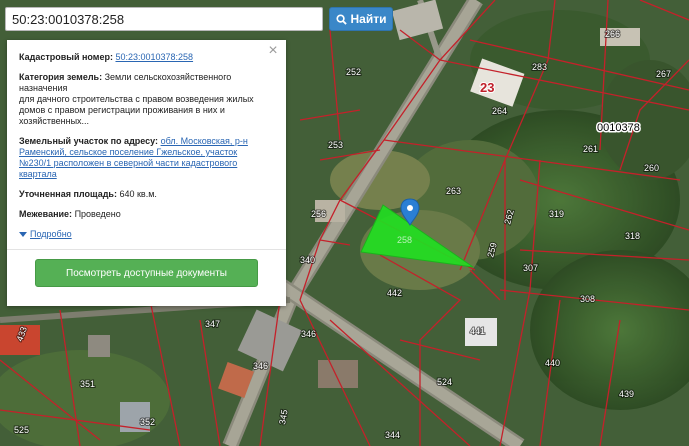 This screenshot has height=446, width=689. Describe the element at coordinates (612, 34) in the screenshot. I see `parcel-label: 266` at that location.